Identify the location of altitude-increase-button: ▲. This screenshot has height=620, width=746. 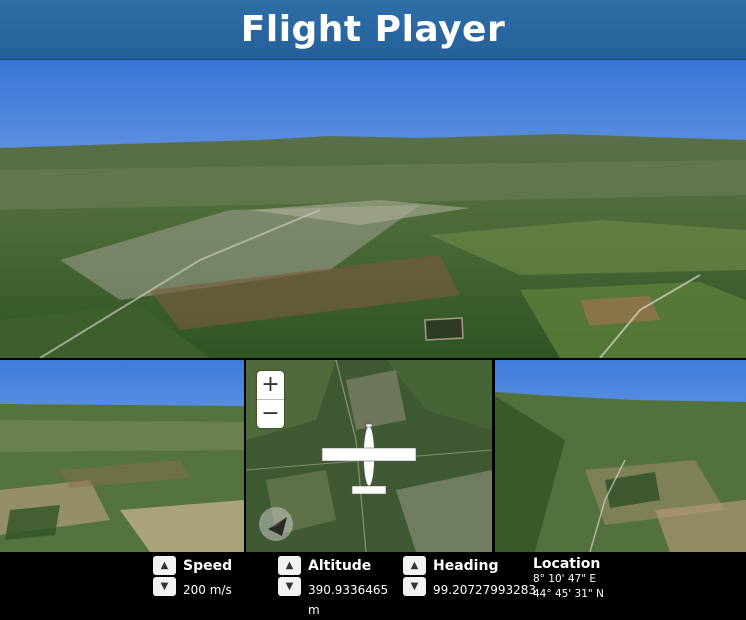
(289, 565).